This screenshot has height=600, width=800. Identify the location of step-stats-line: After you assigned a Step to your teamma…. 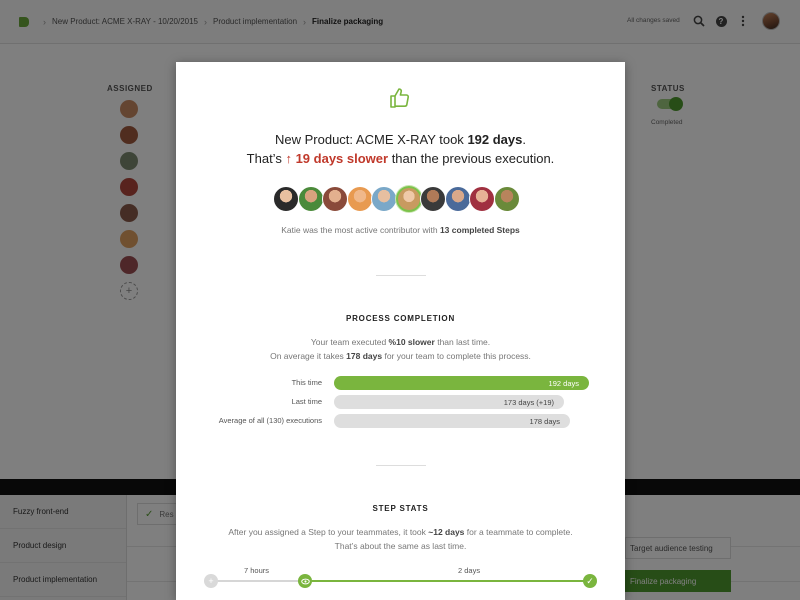
(400, 532).